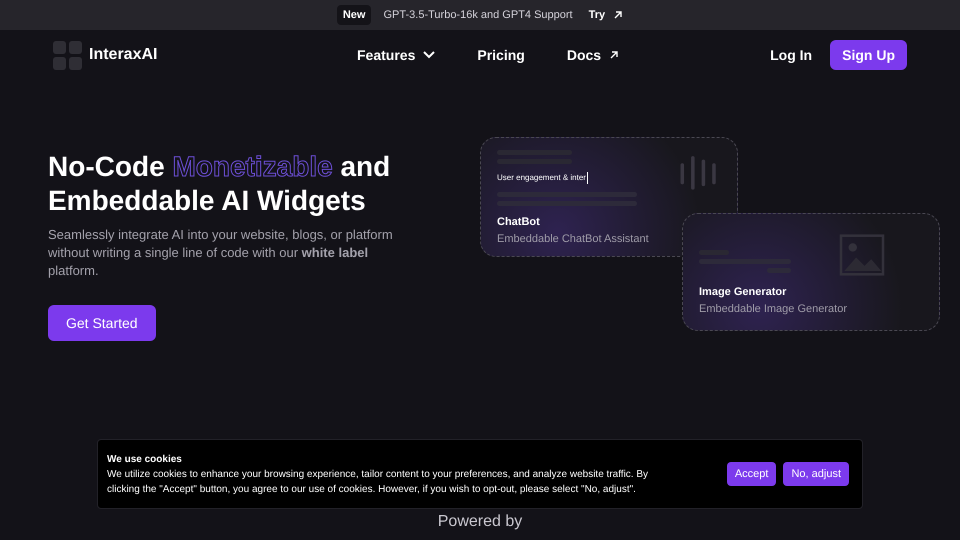 The height and width of the screenshot is (540, 960). What do you see at coordinates (862, 255) in the screenshot?
I see `image-icon` at bounding box center [862, 255].